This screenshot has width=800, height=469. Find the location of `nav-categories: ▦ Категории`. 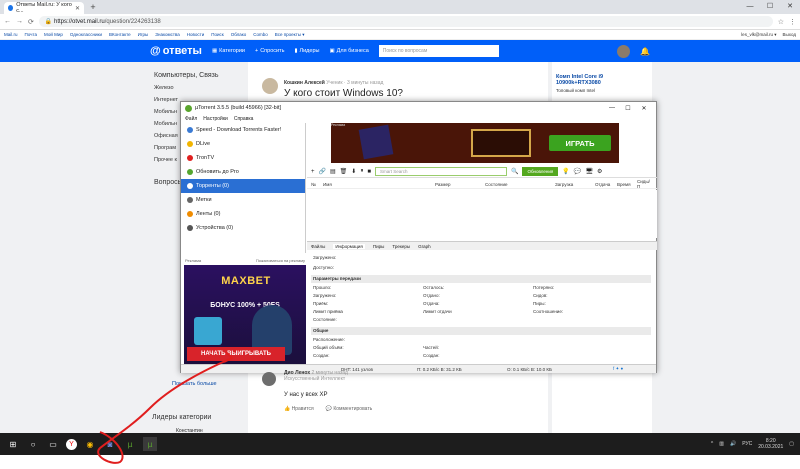

nav-categories: ▦ Категории is located at coordinates (228, 51).